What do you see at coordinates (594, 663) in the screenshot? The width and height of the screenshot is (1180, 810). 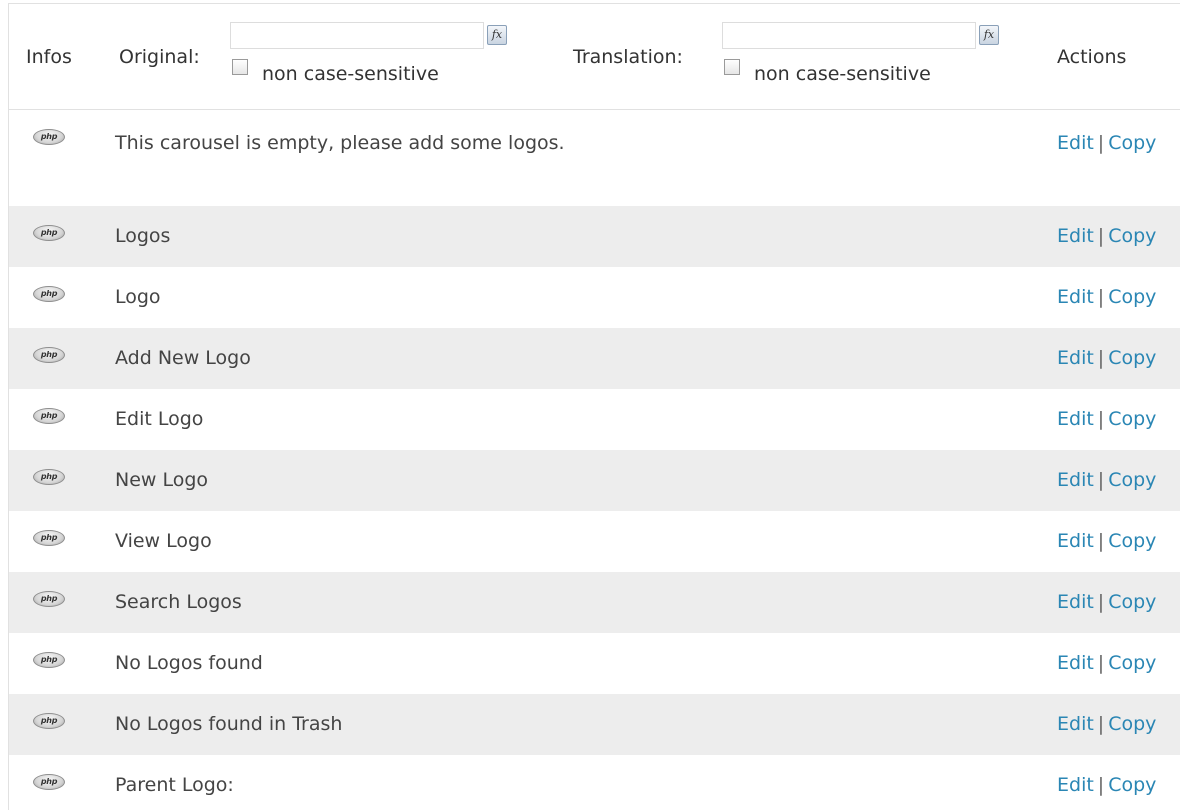 I see `table-row: php No Logos found Edit | Copy` at bounding box center [594, 663].